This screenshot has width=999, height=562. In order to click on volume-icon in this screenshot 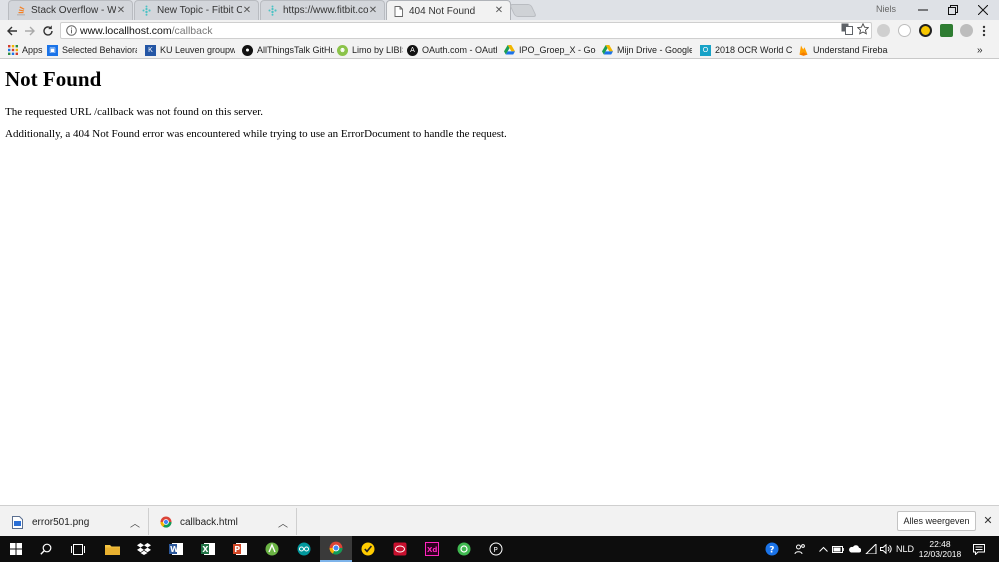, I will do `click(886, 549)`.